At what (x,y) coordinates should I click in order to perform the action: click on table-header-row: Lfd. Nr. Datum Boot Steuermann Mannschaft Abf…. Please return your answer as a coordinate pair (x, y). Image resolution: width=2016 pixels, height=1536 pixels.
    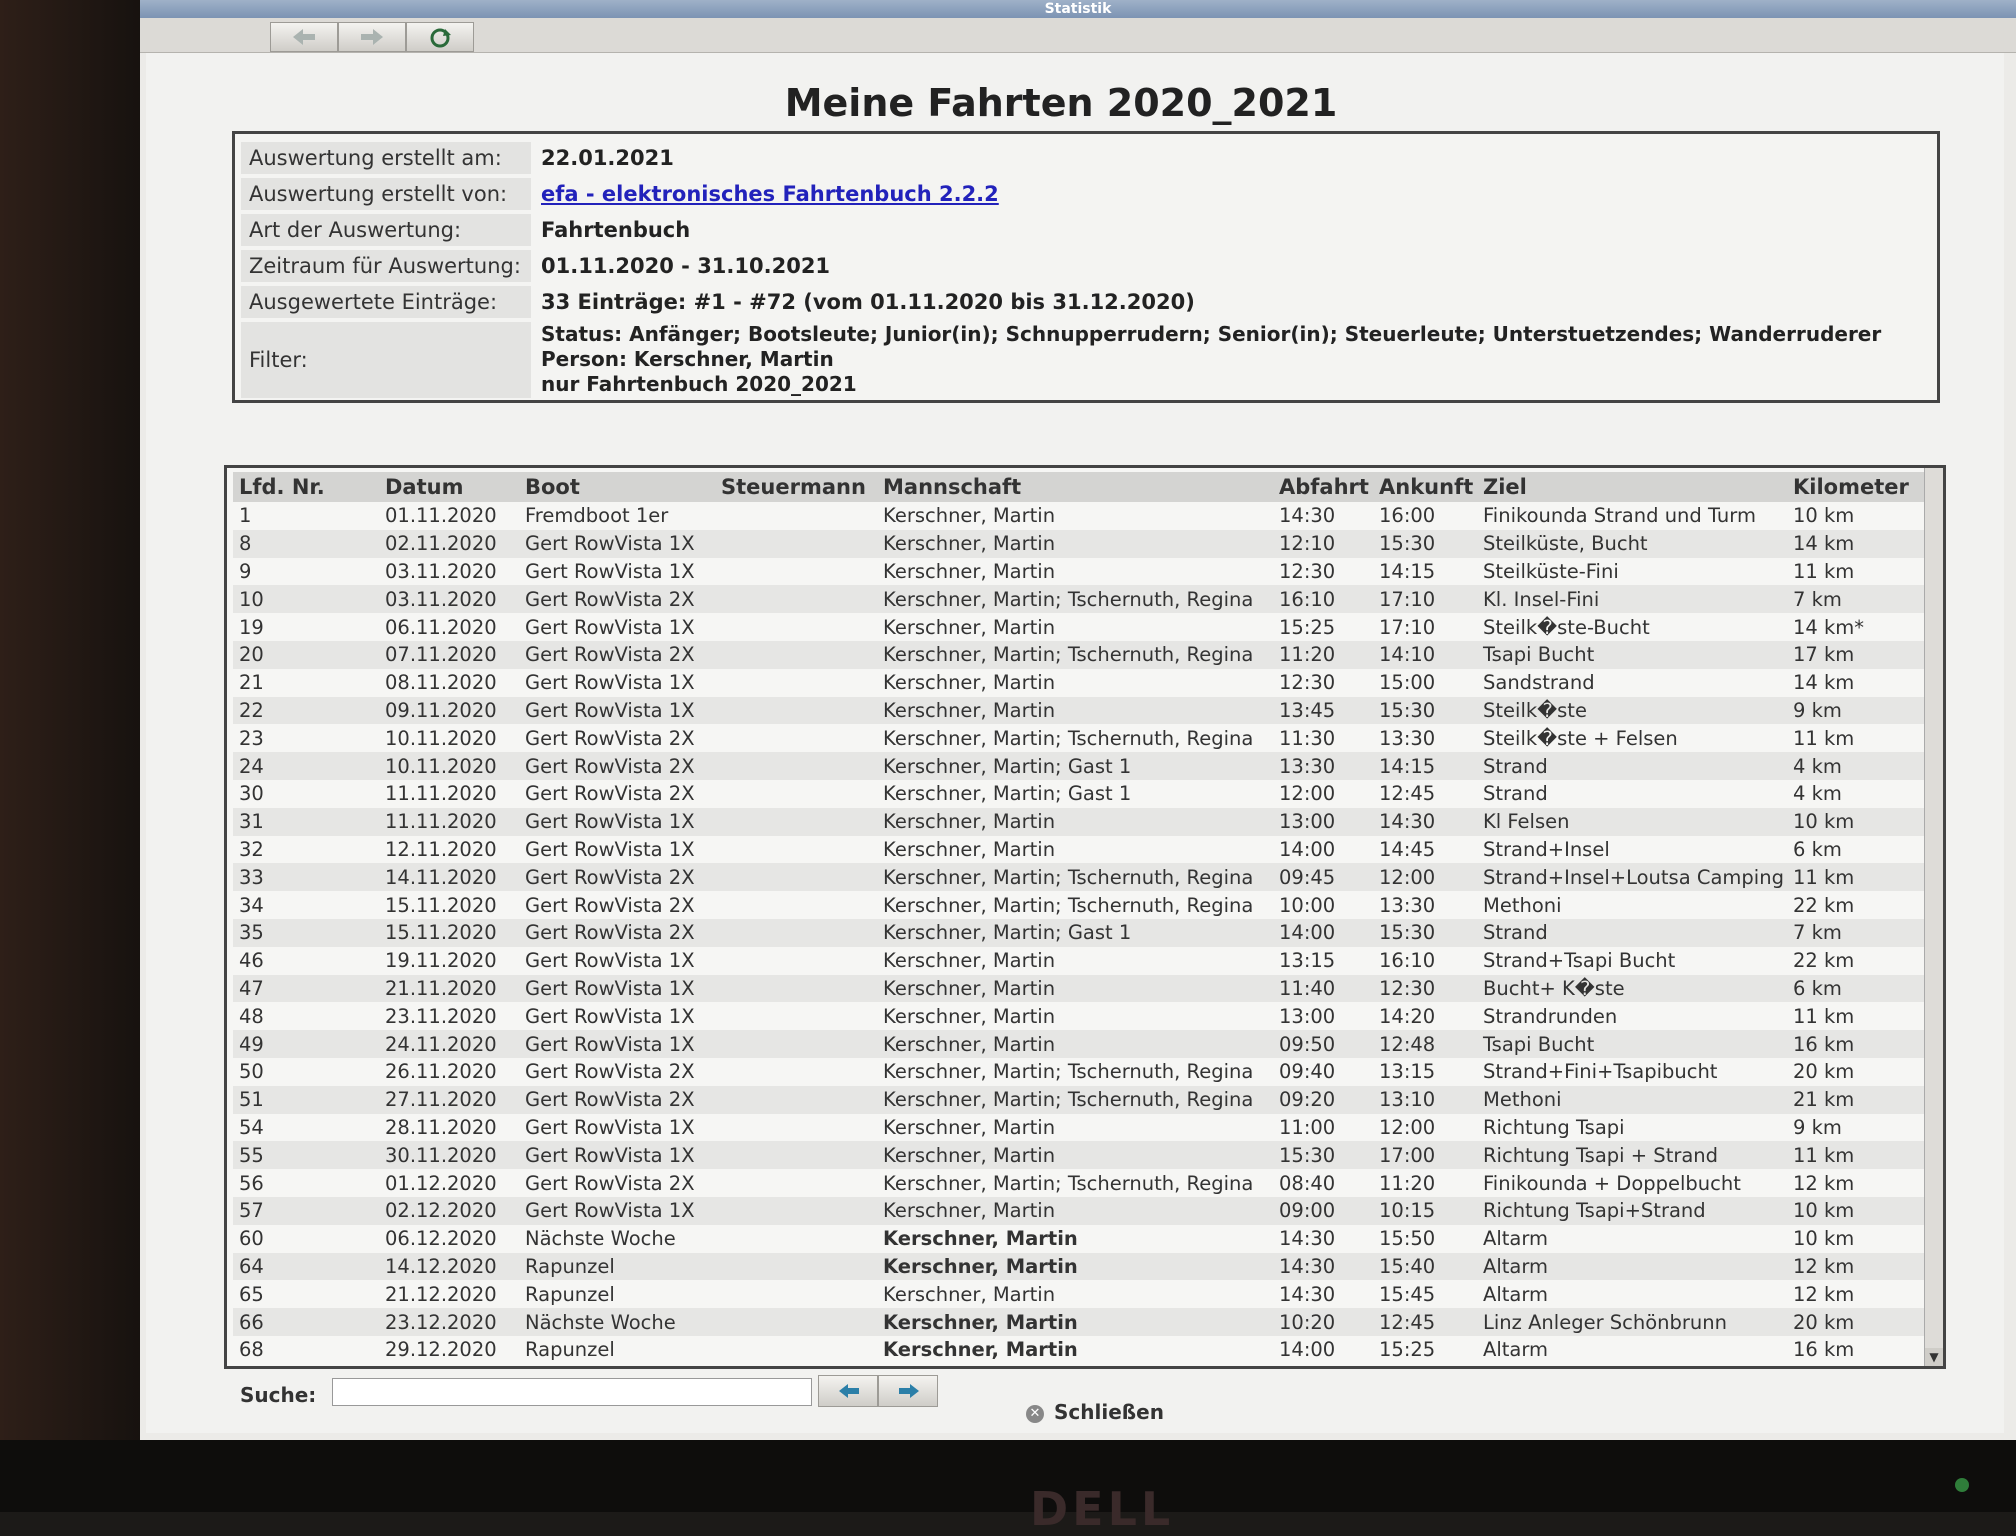
    Looking at the image, I should click on (1080, 487).